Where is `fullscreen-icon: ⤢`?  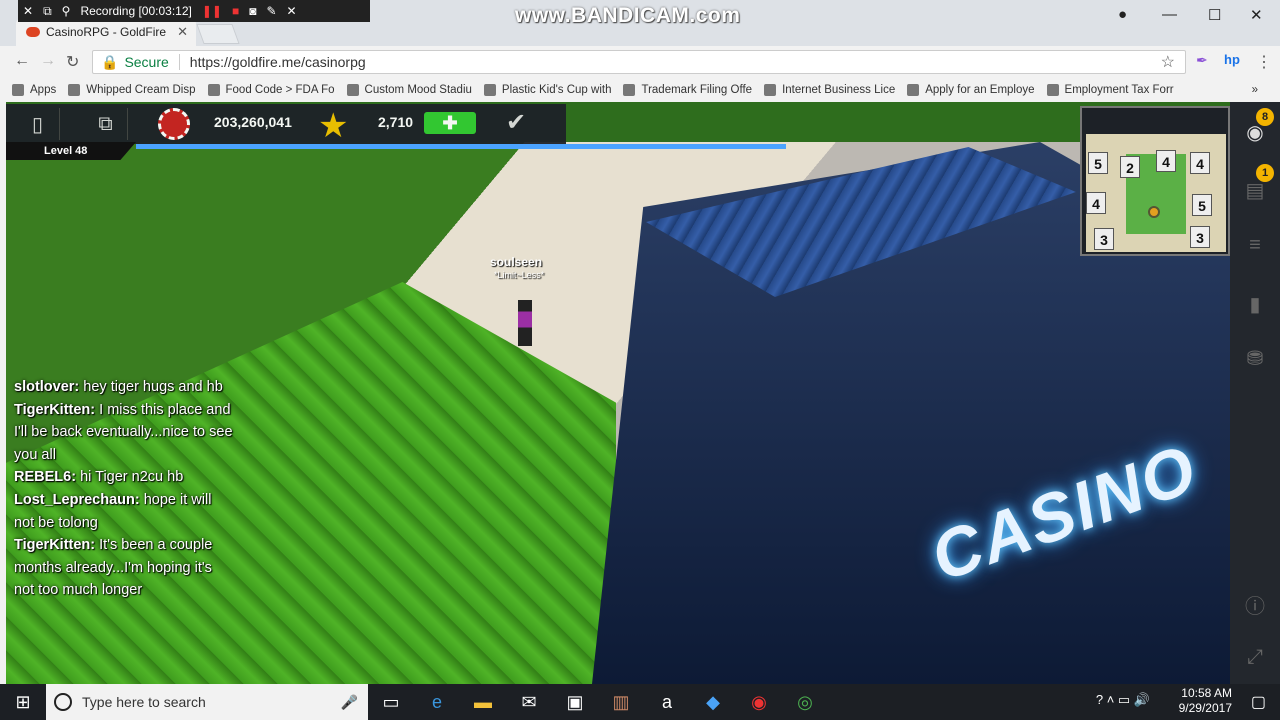 fullscreen-icon: ⤢ is located at coordinates (1255, 657).